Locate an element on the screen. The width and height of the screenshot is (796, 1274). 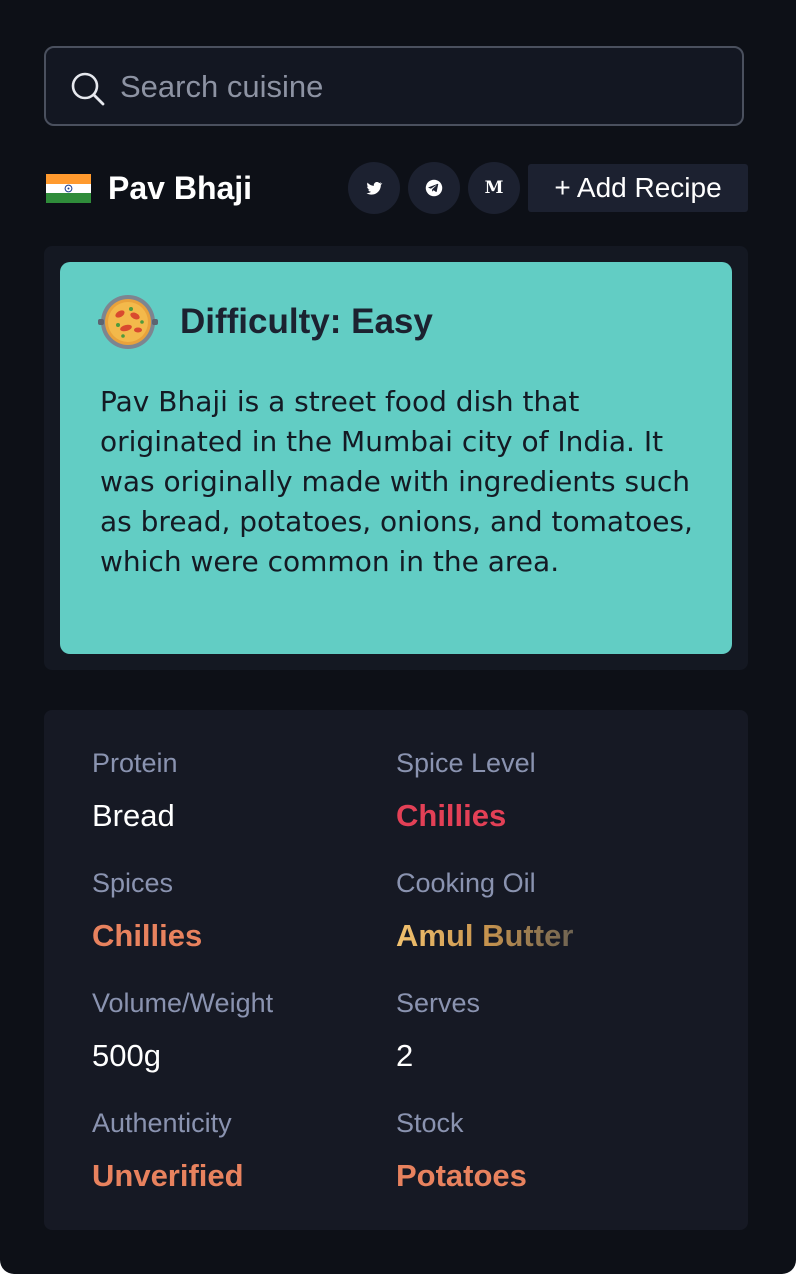
telegram-icon is located at coordinates (434, 188).